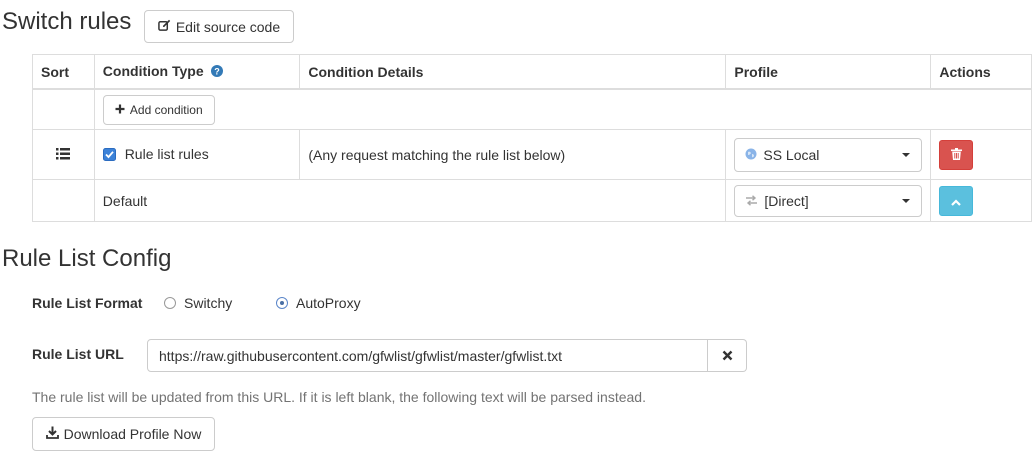 This screenshot has width=1034, height=463. I want to click on move-up-button, so click(956, 200).